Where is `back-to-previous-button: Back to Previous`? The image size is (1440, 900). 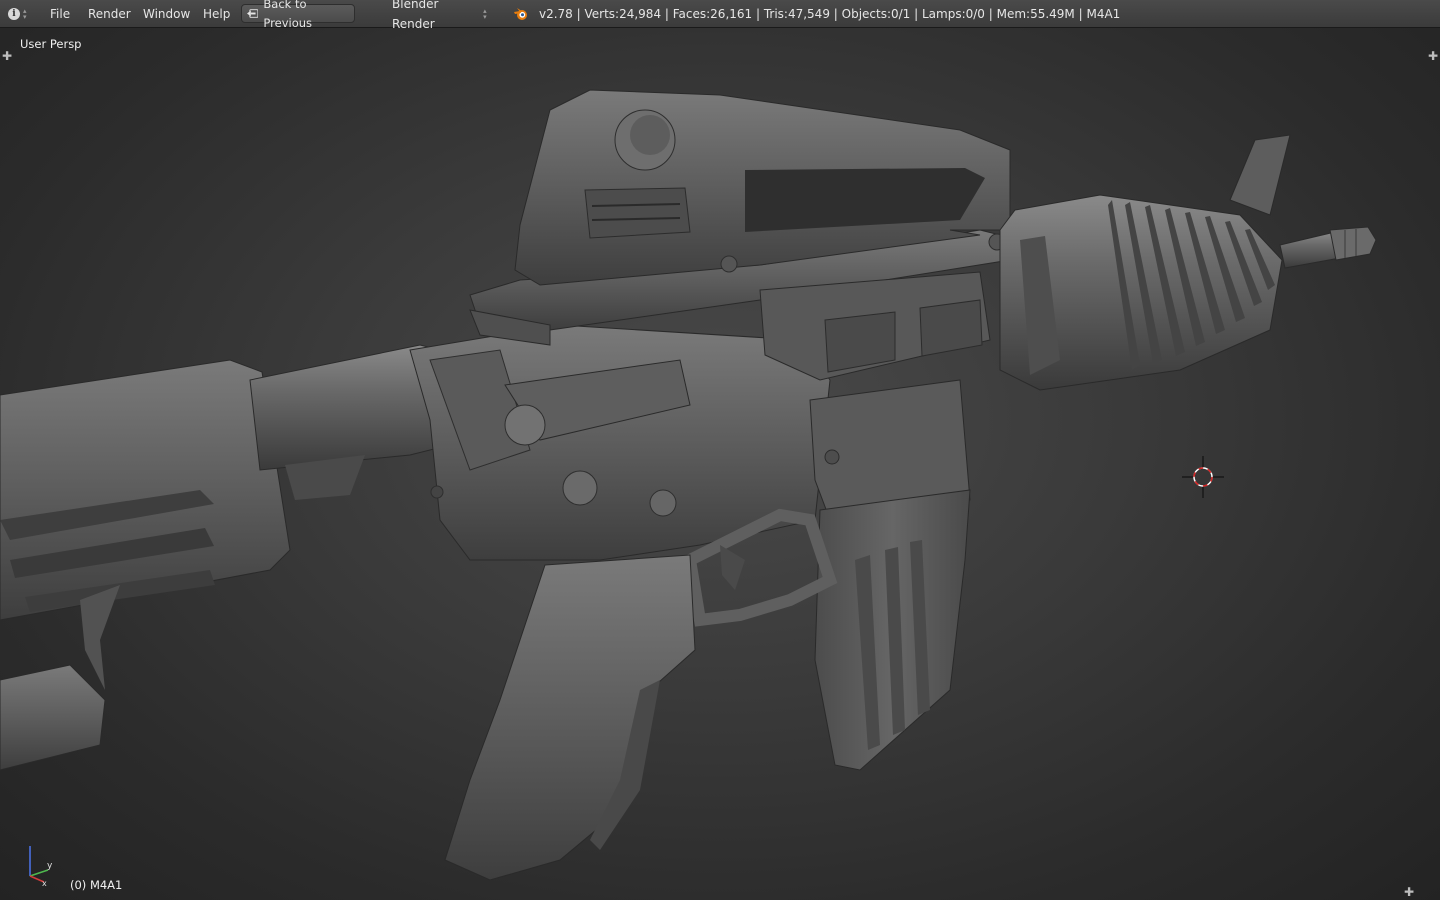 back-to-previous-button: Back to Previous is located at coordinates (298, 15).